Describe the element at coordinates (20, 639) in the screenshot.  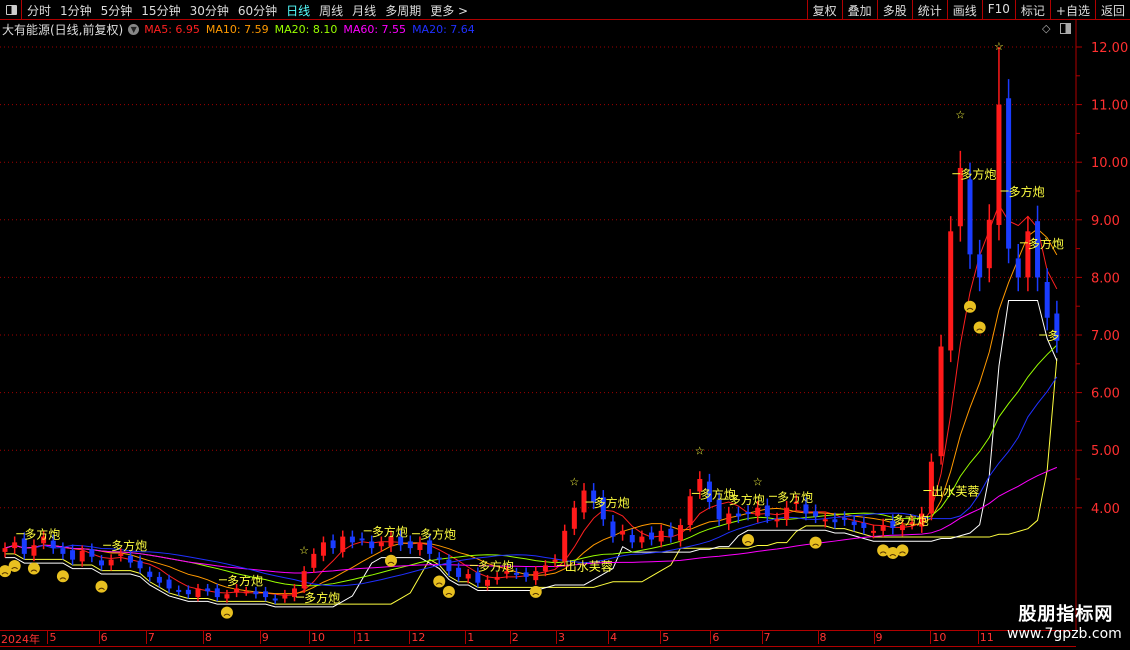
I see `date-axis-label: 2024年` at that location.